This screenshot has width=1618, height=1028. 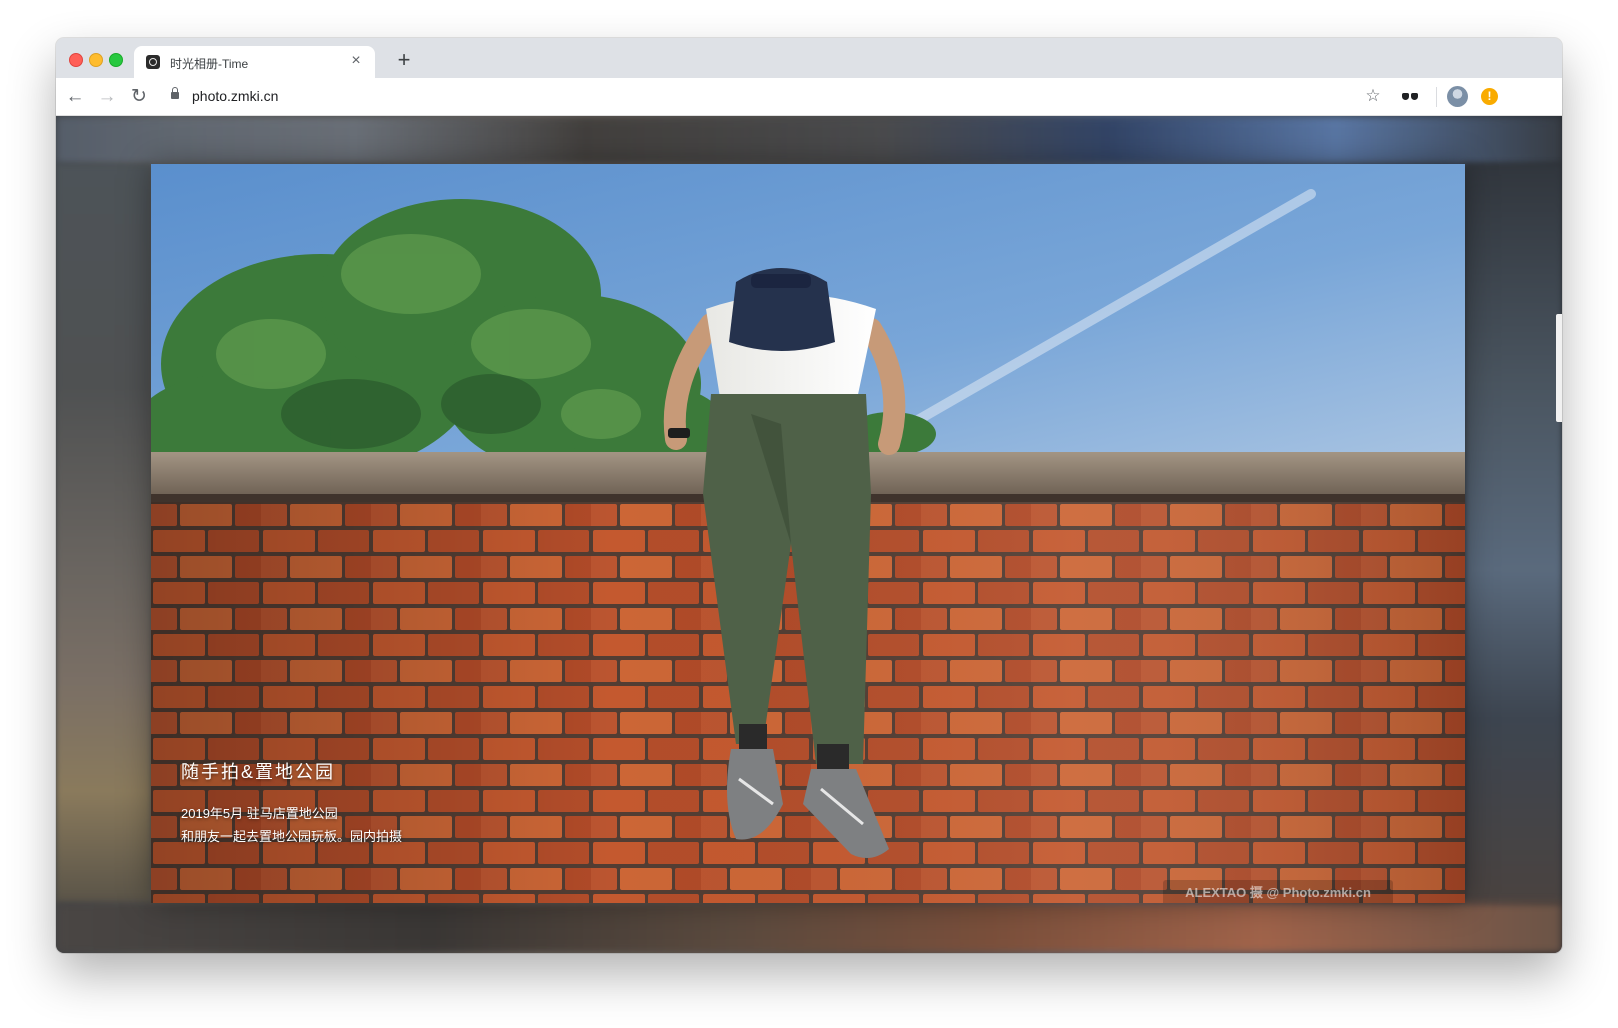 What do you see at coordinates (404, 60) in the screenshot?
I see `new-tab-button: +` at bounding box center [404, 60].